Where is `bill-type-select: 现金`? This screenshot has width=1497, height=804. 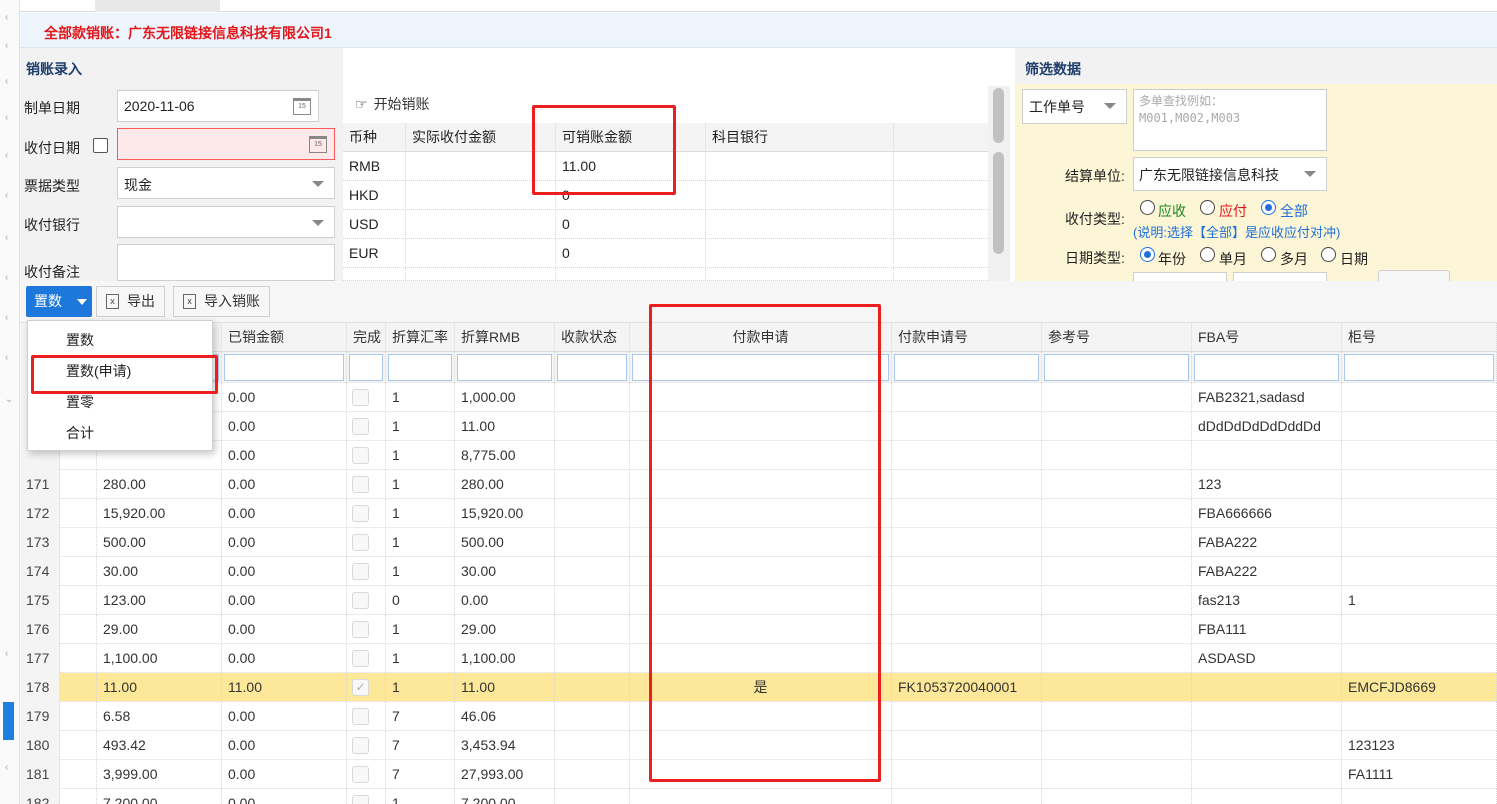
bill-type-select: 现金 is located at coordinates (226, 183).